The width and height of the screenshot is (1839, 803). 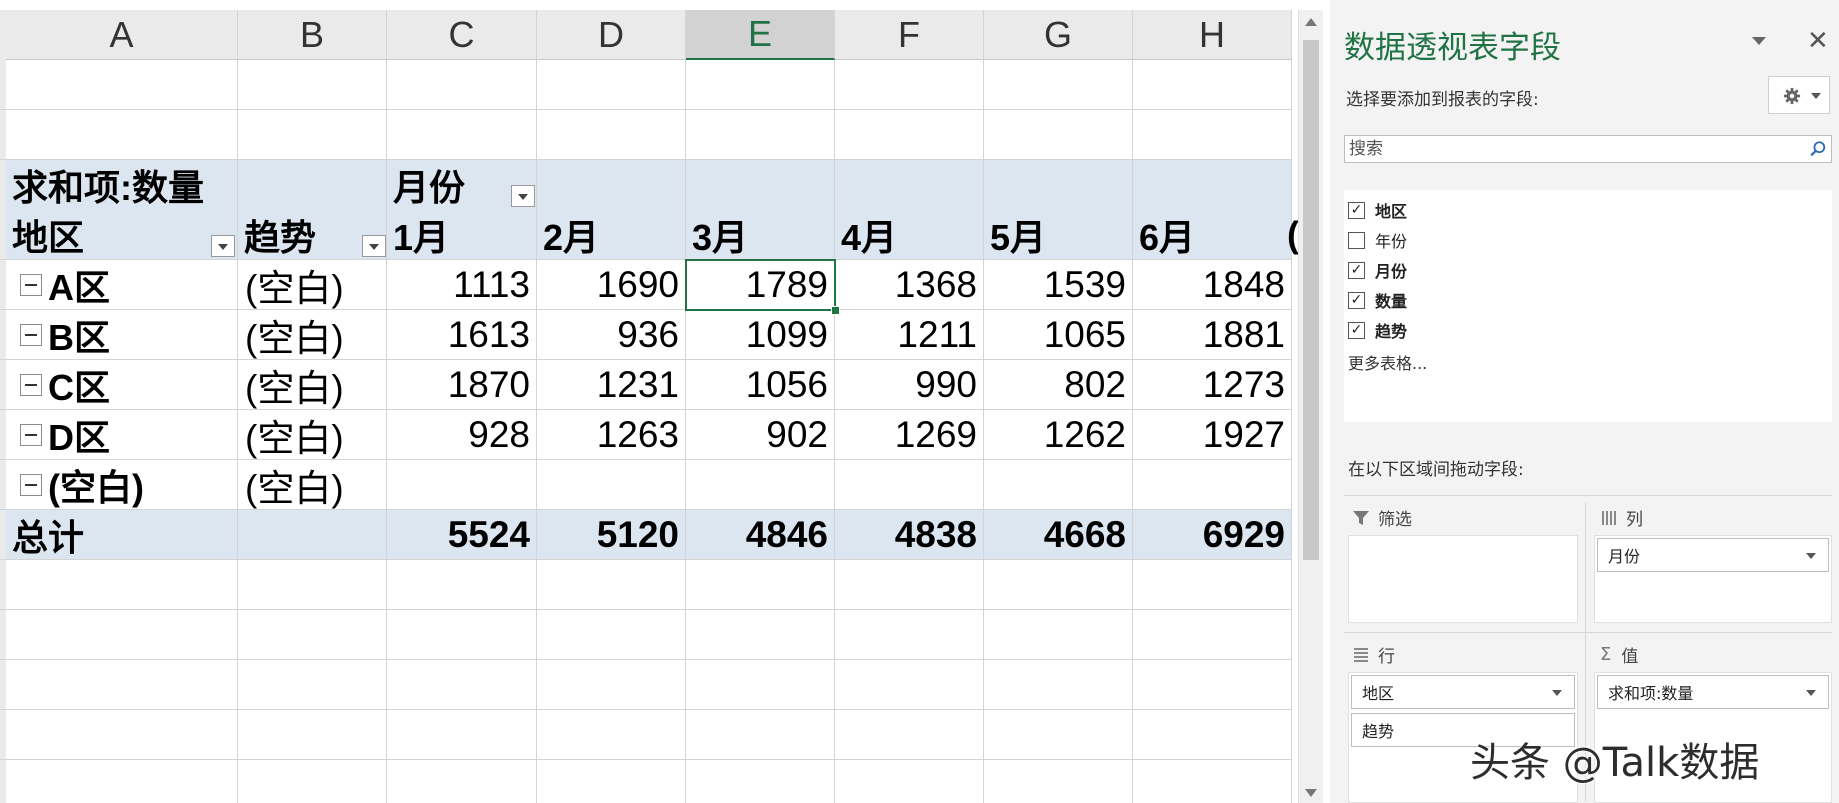 What do you see at coordinates (909, 35) in the screenshot?
I see `column-header-f: F` at bounding box center [909, 35].